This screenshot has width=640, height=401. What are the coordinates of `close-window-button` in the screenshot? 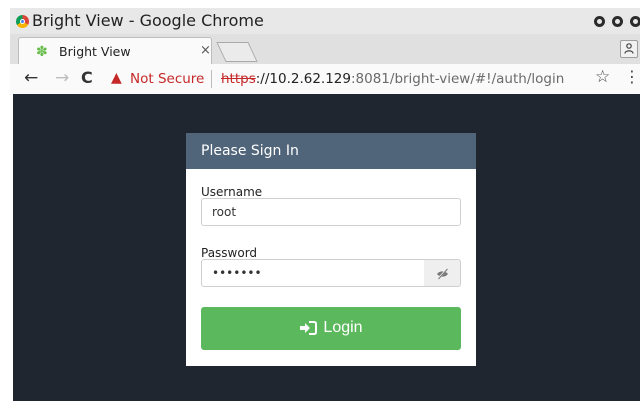 It's located at (635, 21).